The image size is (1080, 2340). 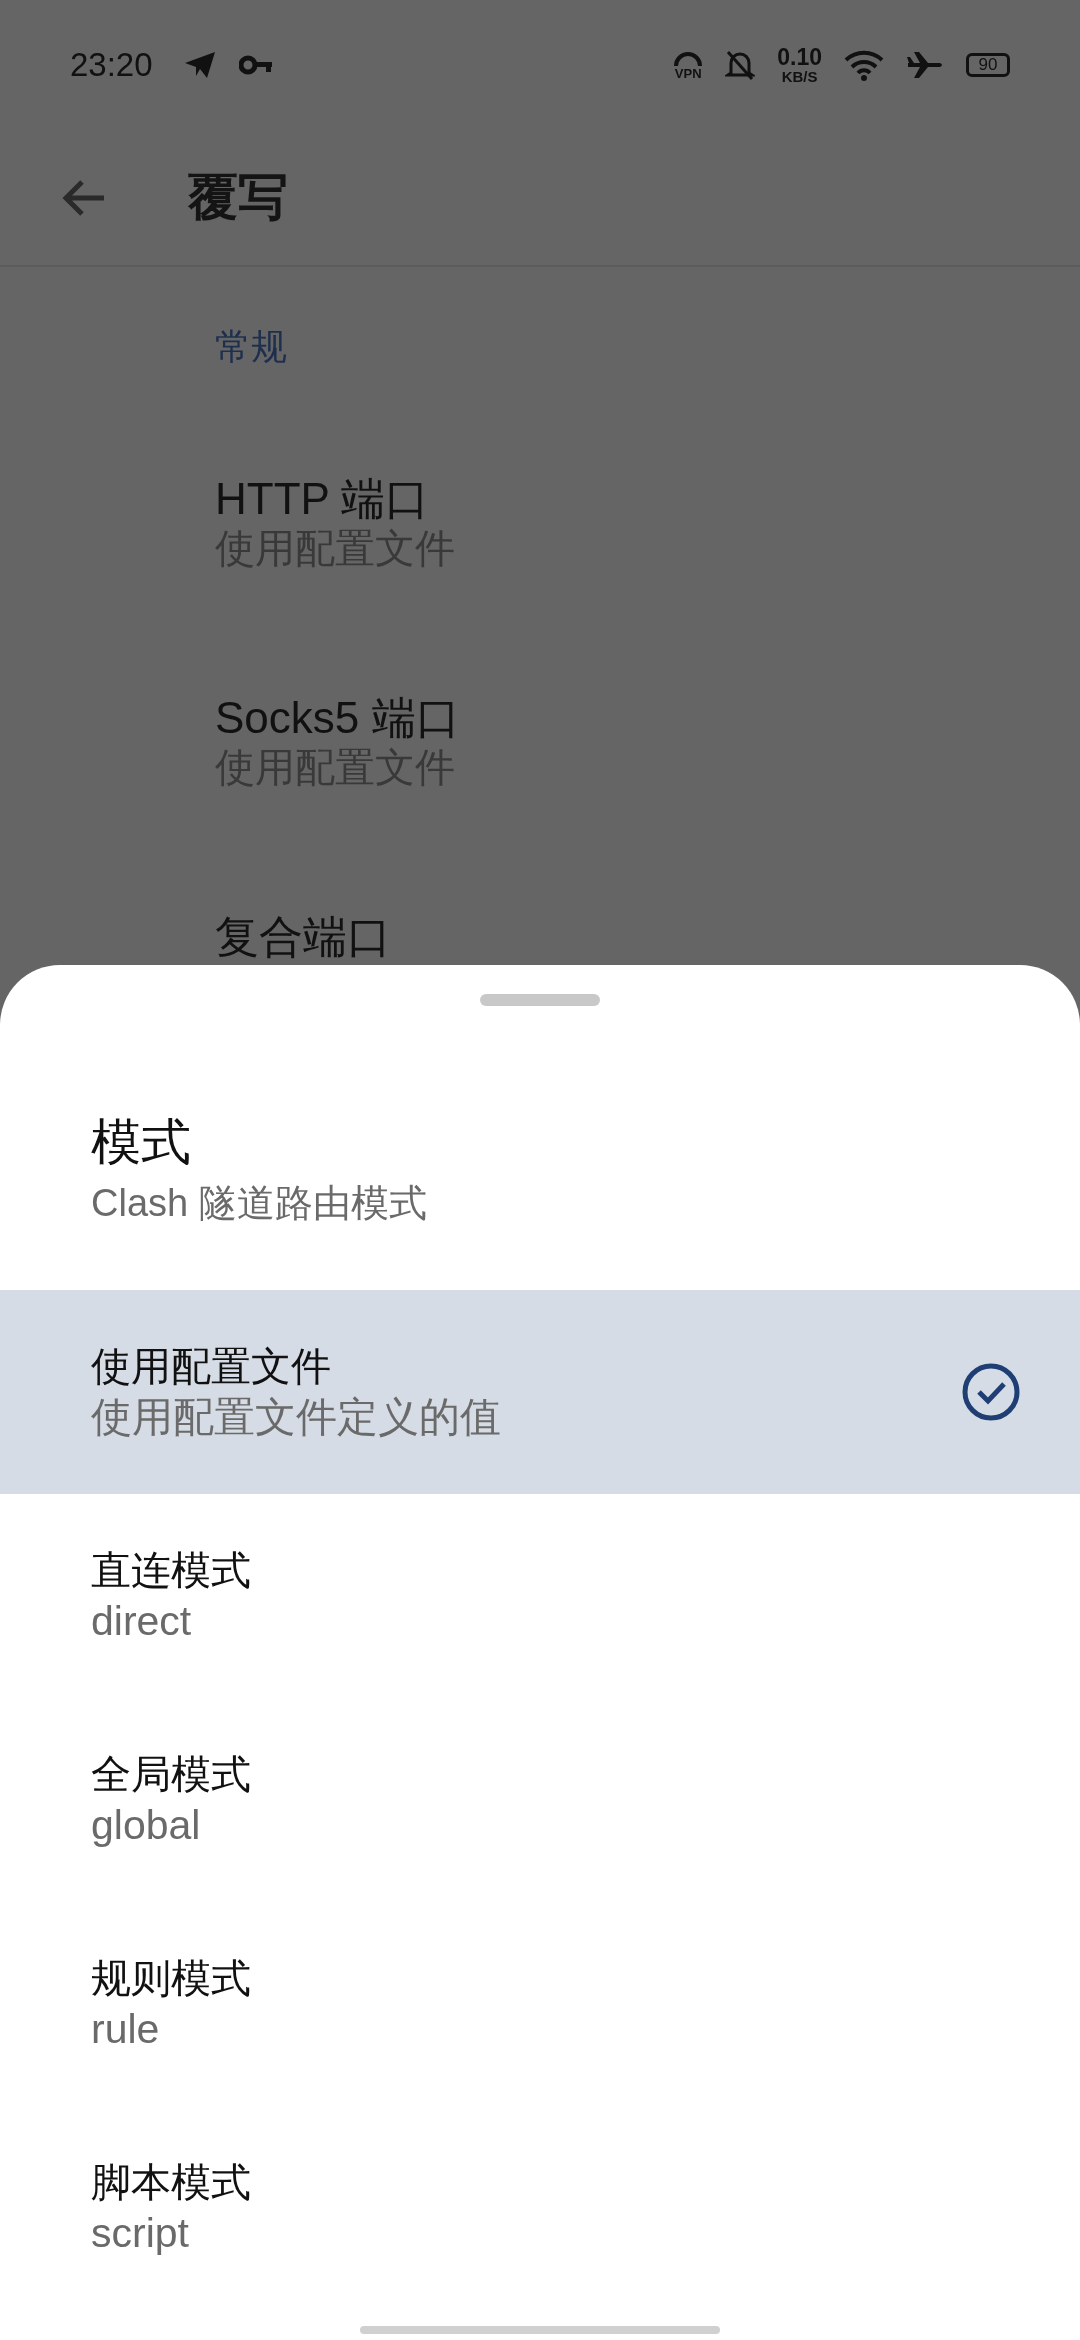 I want to click on option-title: 直连模式, so click(x=171, y=1570).